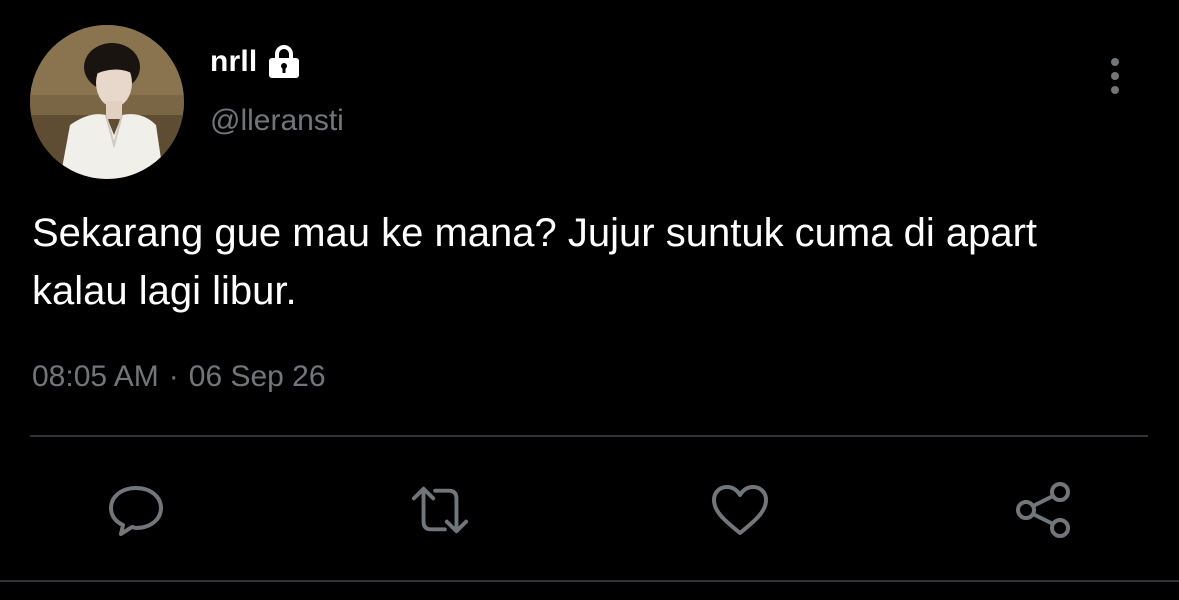 This screenshot has height=600, width=1179. I want to click on avatar, so click(107, 102).